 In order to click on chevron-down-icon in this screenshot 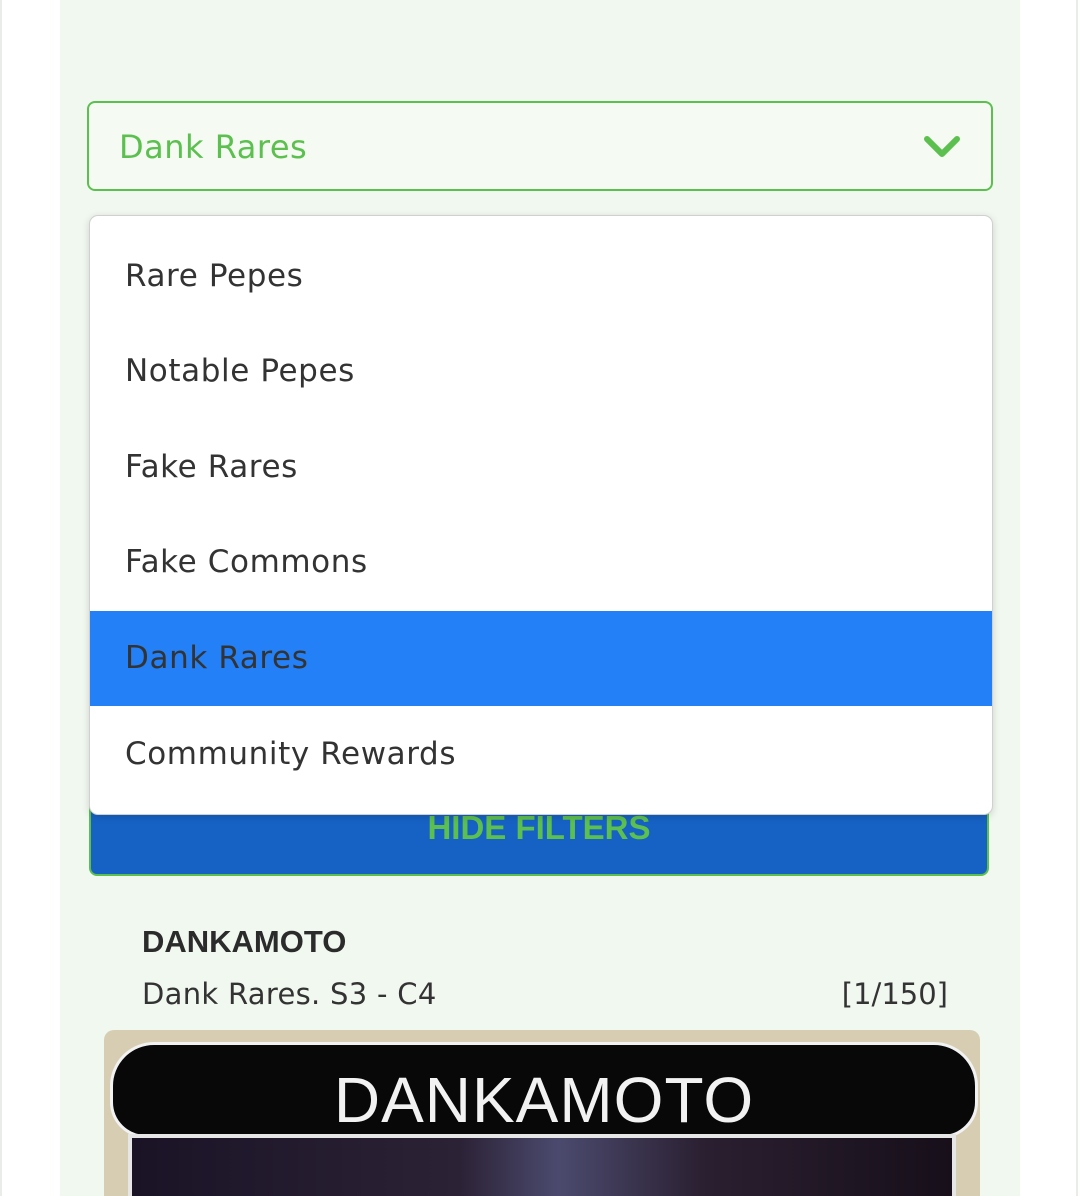, I will do `click(942, 147)`.